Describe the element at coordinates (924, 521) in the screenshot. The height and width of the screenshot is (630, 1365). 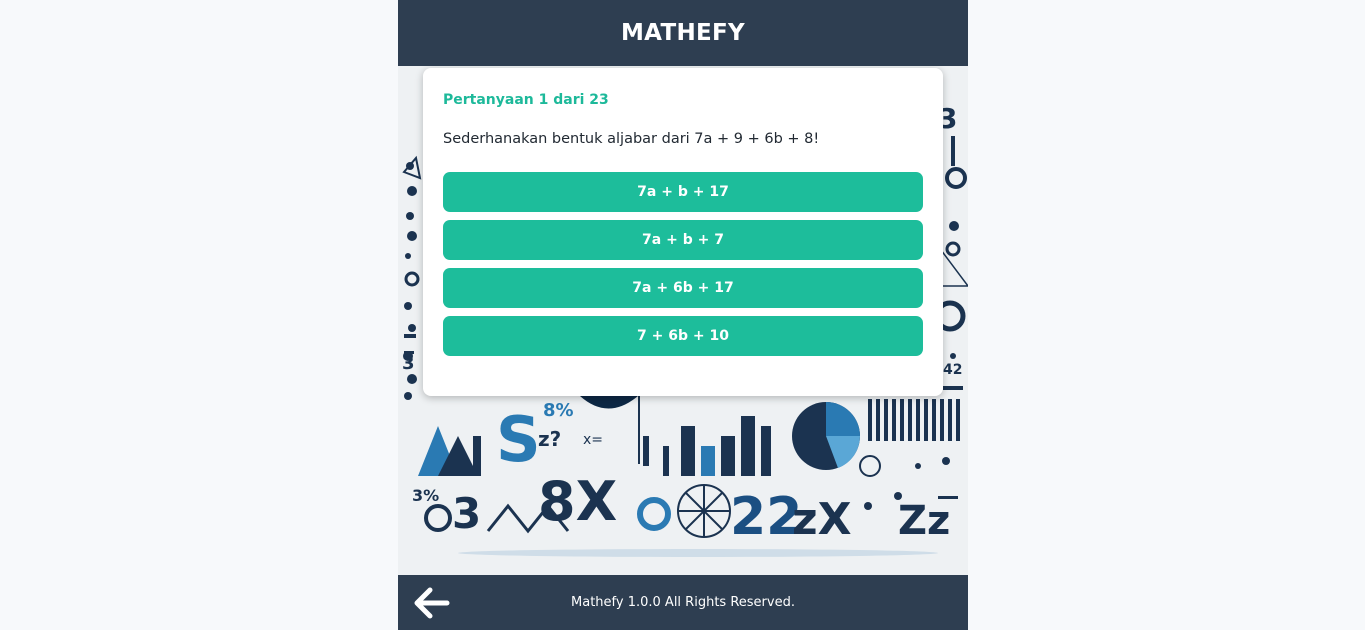
I see `svg-text: Zz` at that location.